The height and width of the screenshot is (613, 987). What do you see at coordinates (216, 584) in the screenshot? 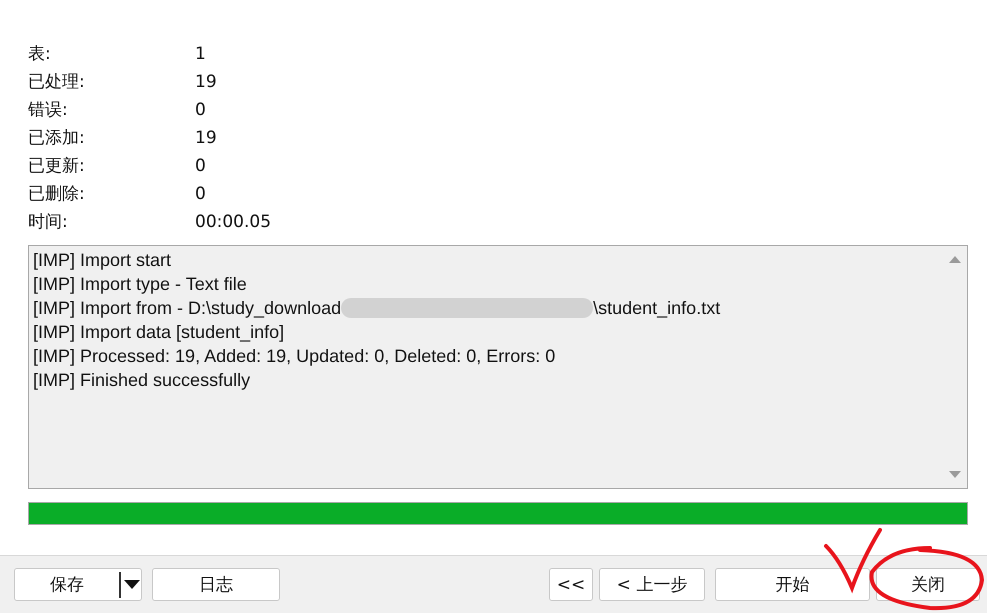
I see `button: 日志` at bounding box center [216, 584].